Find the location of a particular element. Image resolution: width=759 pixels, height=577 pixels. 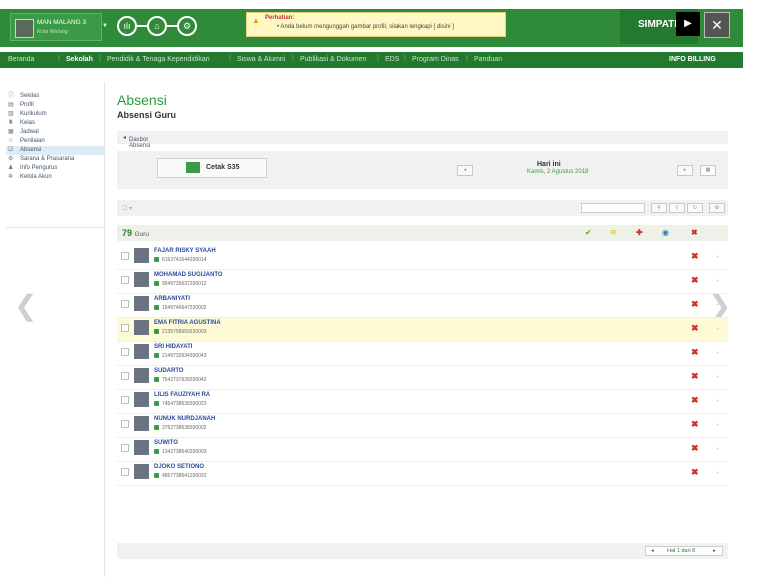

plus-icon: ✚ is located at coordinates (639, 232).